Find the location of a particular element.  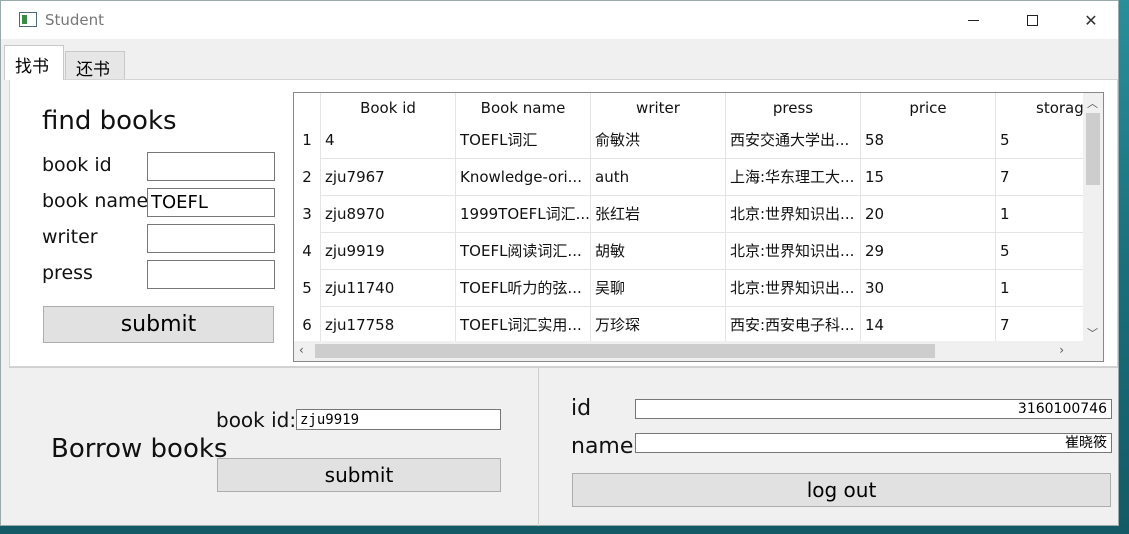

title-bar: Student ✕ is located at coordinates (559, 20).